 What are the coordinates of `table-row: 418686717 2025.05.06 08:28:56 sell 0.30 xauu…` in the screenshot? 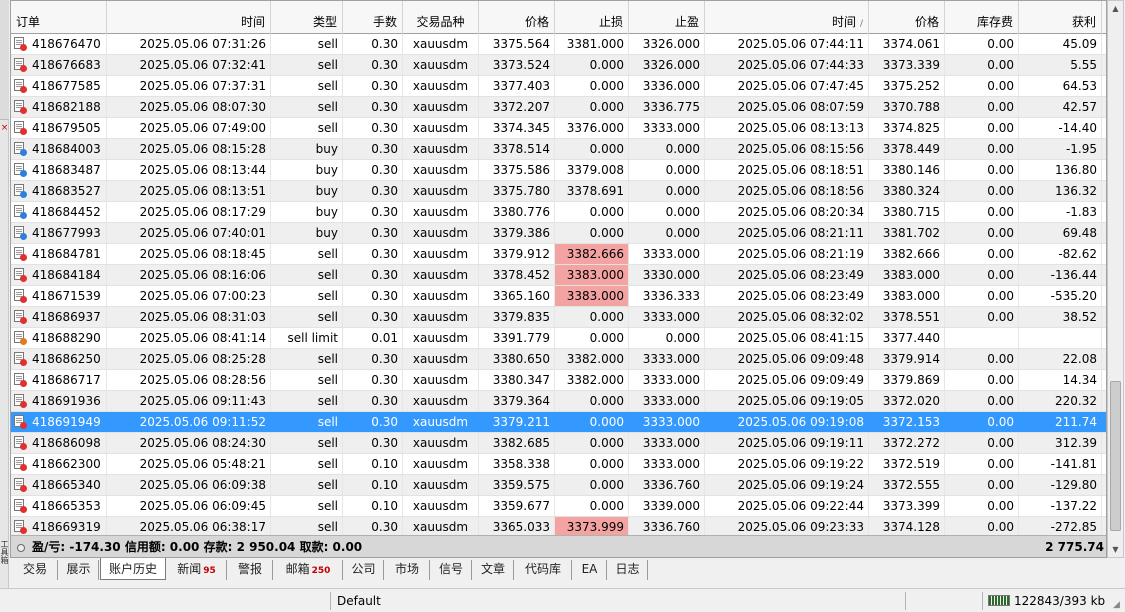 It's located at (558, 380).